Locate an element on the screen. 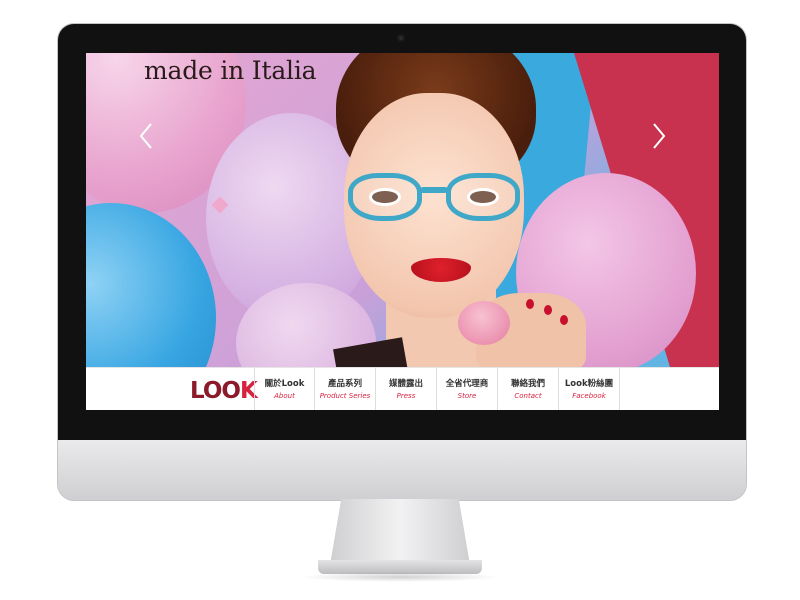 Image resolution: width=800 pixels, height=600 pixels. nav-label-en: About is located at coordinates (284, 395).